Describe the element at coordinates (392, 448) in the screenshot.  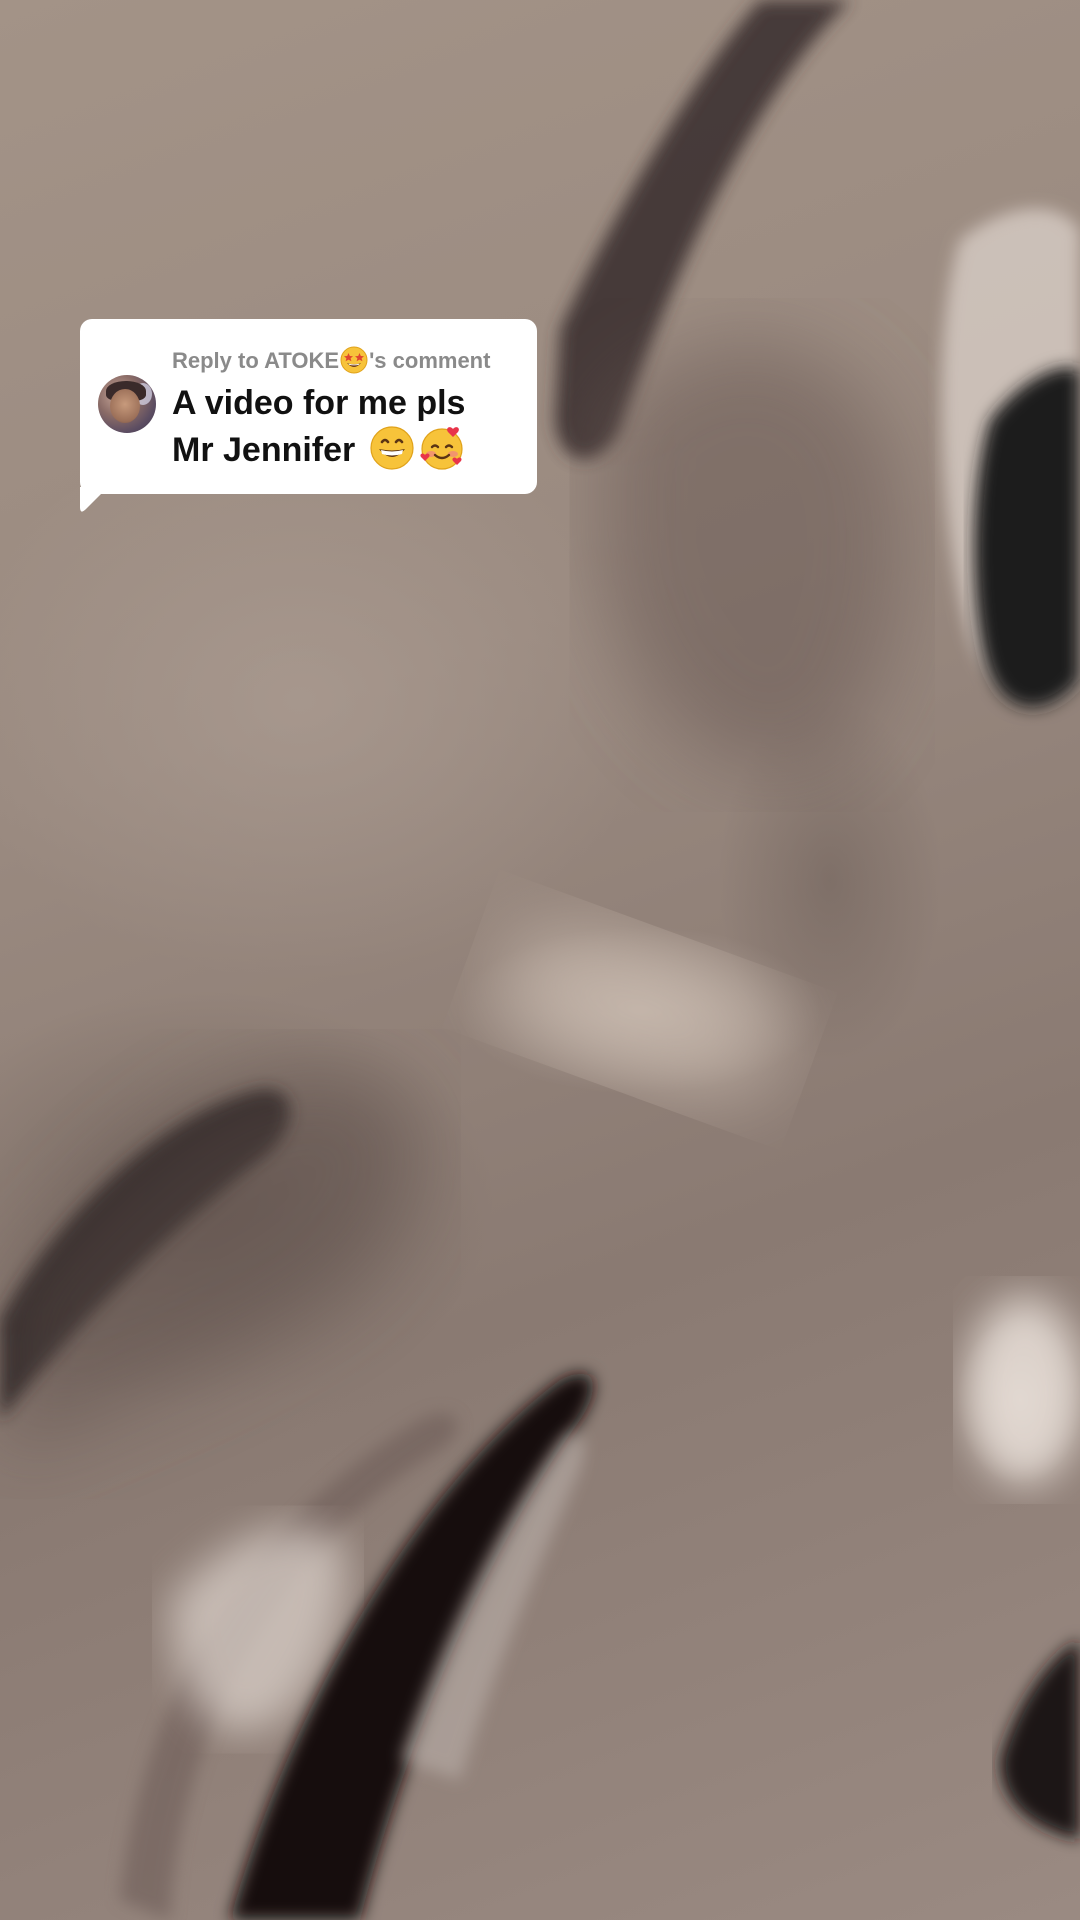
I see `grinning-face-emoji-icon` at that location.